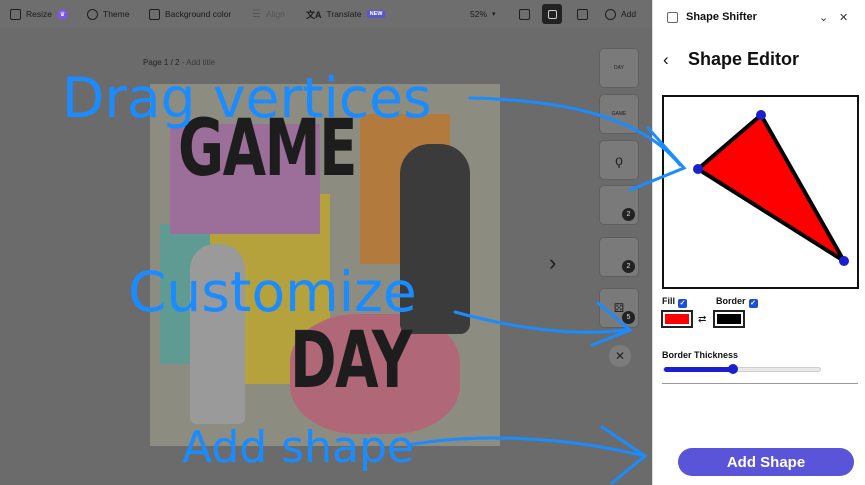  Describe the element at coordinates (619, 257) in the screenshot. I see `thumb-5: 2` at that location.